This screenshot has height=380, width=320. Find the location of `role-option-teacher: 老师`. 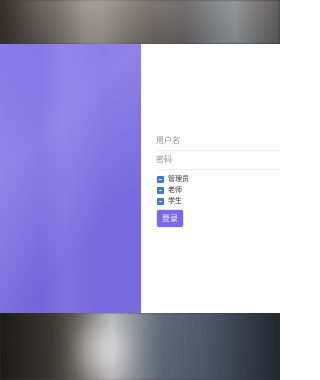

role-option-teacher: 老师 is located at coordinates (173, 190).